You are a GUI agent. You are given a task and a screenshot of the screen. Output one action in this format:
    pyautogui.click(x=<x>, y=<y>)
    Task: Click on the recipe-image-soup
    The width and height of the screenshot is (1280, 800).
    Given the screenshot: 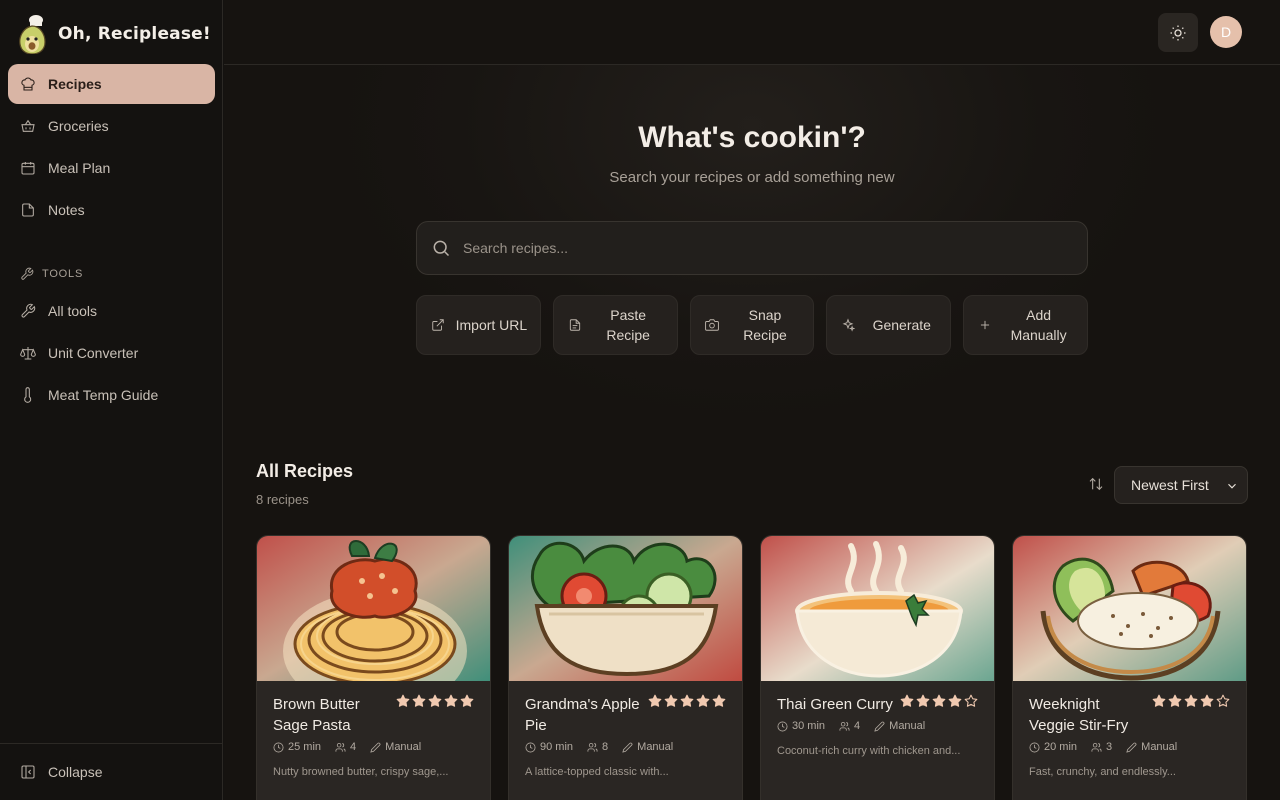 What is the action you would take?
    pyautogui.click(x=877, y=608)
    